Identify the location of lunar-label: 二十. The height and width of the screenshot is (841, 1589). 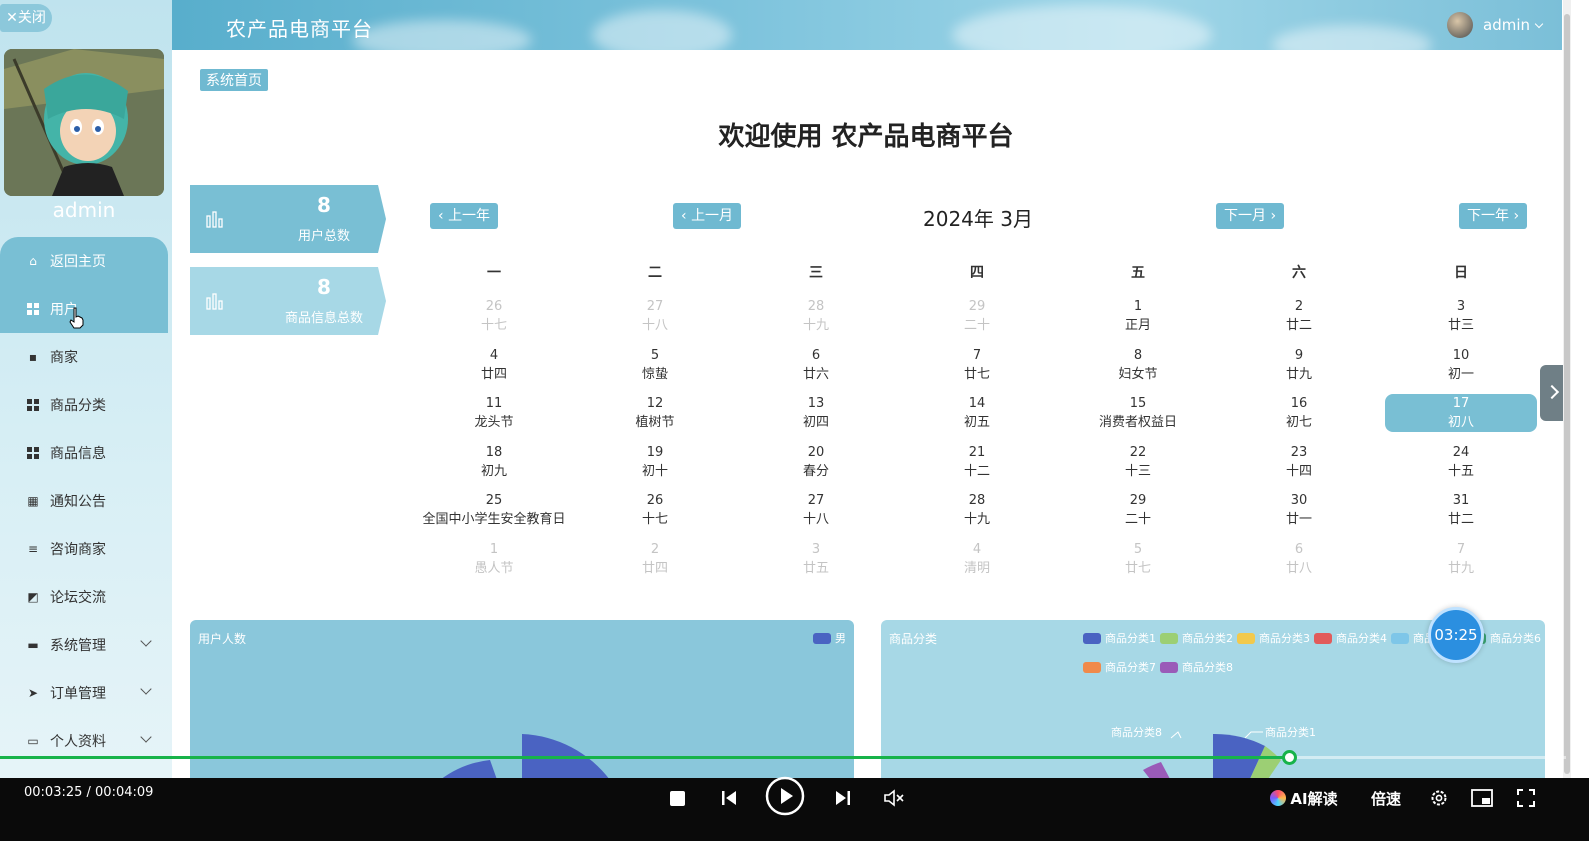
(1137, 519).